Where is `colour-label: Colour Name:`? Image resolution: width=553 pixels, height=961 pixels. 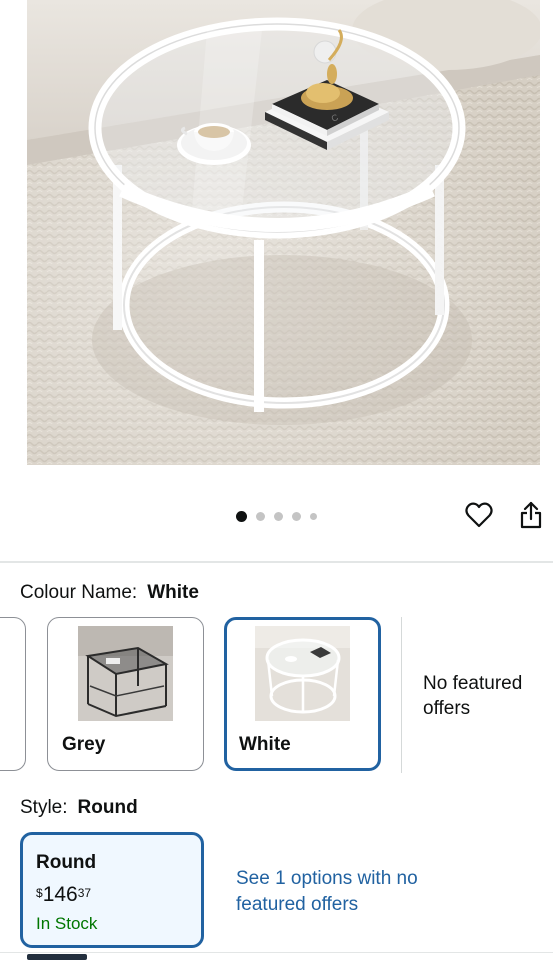 colour-label: Colour Name: is located at coordinates (79, 592).